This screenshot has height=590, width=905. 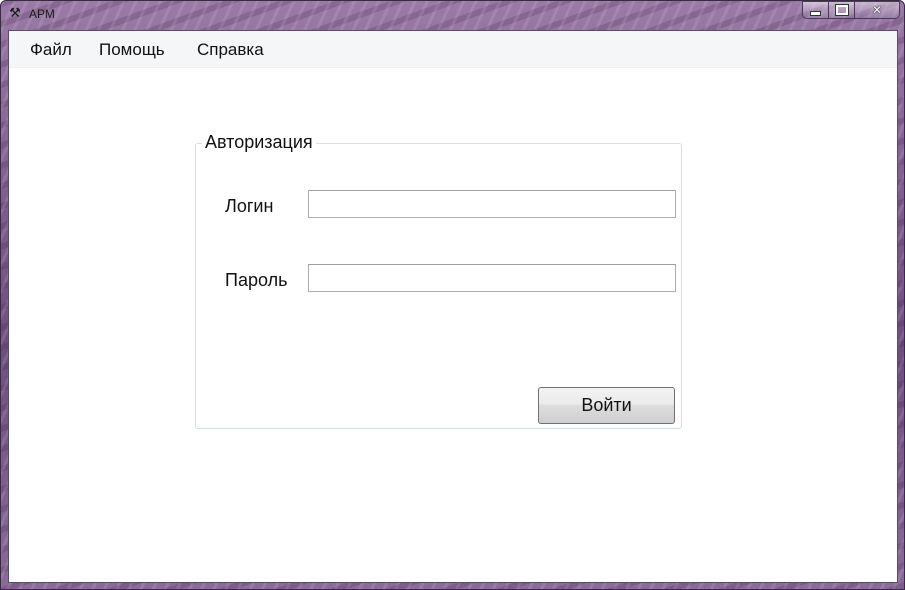 What do you see at coordinates (42, 14) in the screenshot?
I see `window-title: АРМ` at bounding box center [42, 14].